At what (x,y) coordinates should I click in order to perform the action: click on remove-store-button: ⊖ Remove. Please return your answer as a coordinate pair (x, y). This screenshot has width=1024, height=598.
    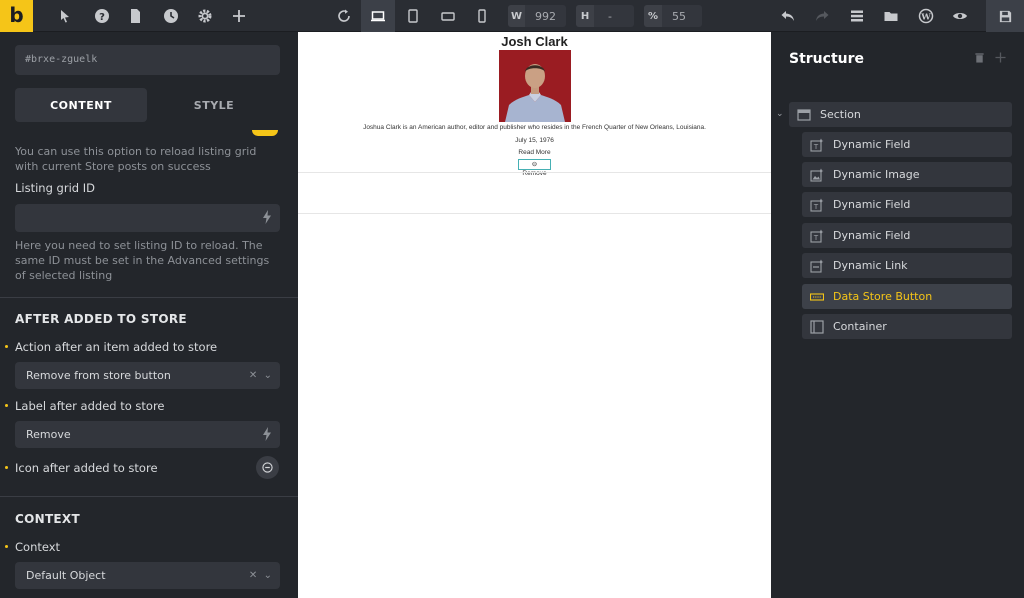
    Looking at the image, I should click on (534, 168).